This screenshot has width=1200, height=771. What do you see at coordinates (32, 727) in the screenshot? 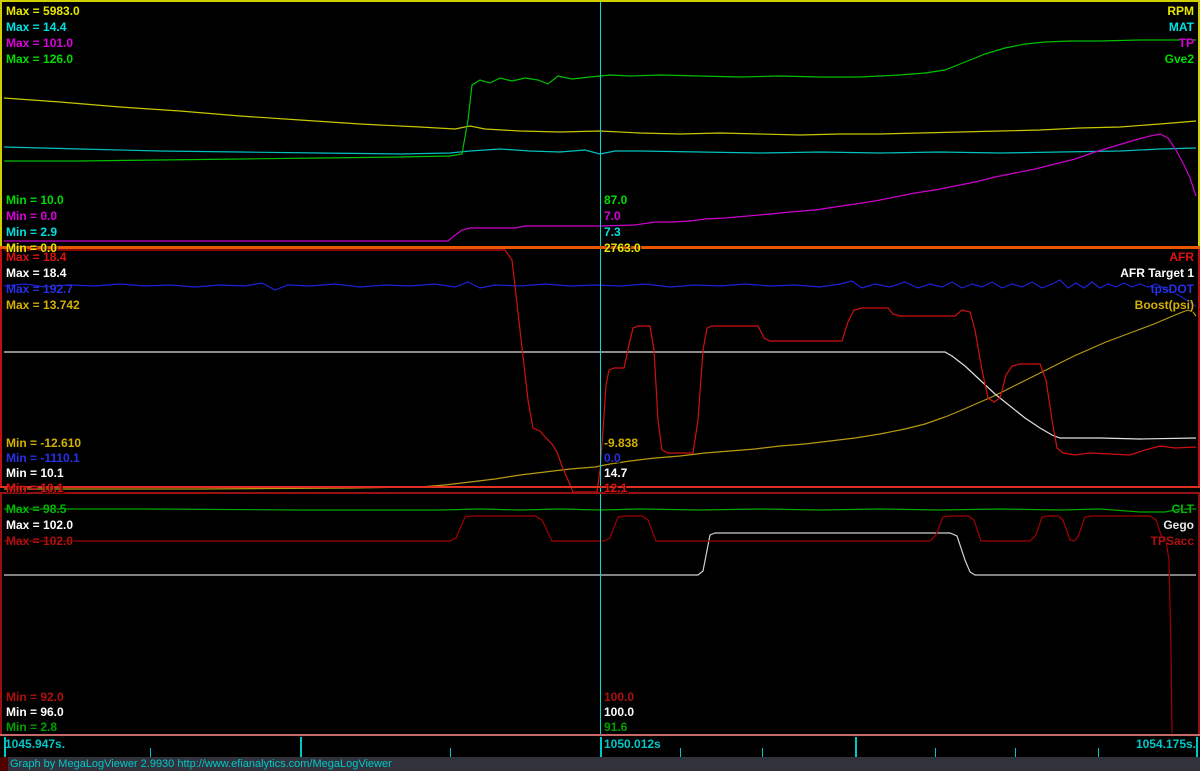
I see `panel3-min-labels-item: Min = 2.8` at bounding box center [32, 727].